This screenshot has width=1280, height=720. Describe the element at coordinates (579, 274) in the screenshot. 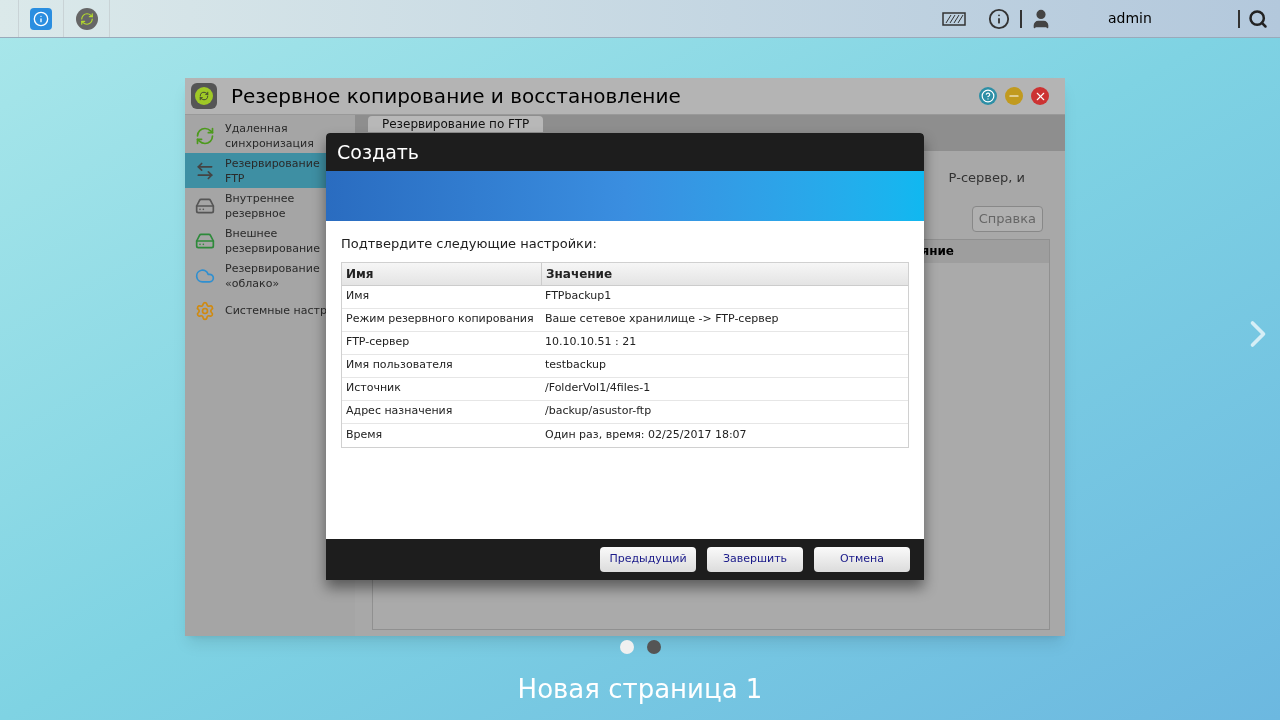

I see `column-header: Значение` at that location.